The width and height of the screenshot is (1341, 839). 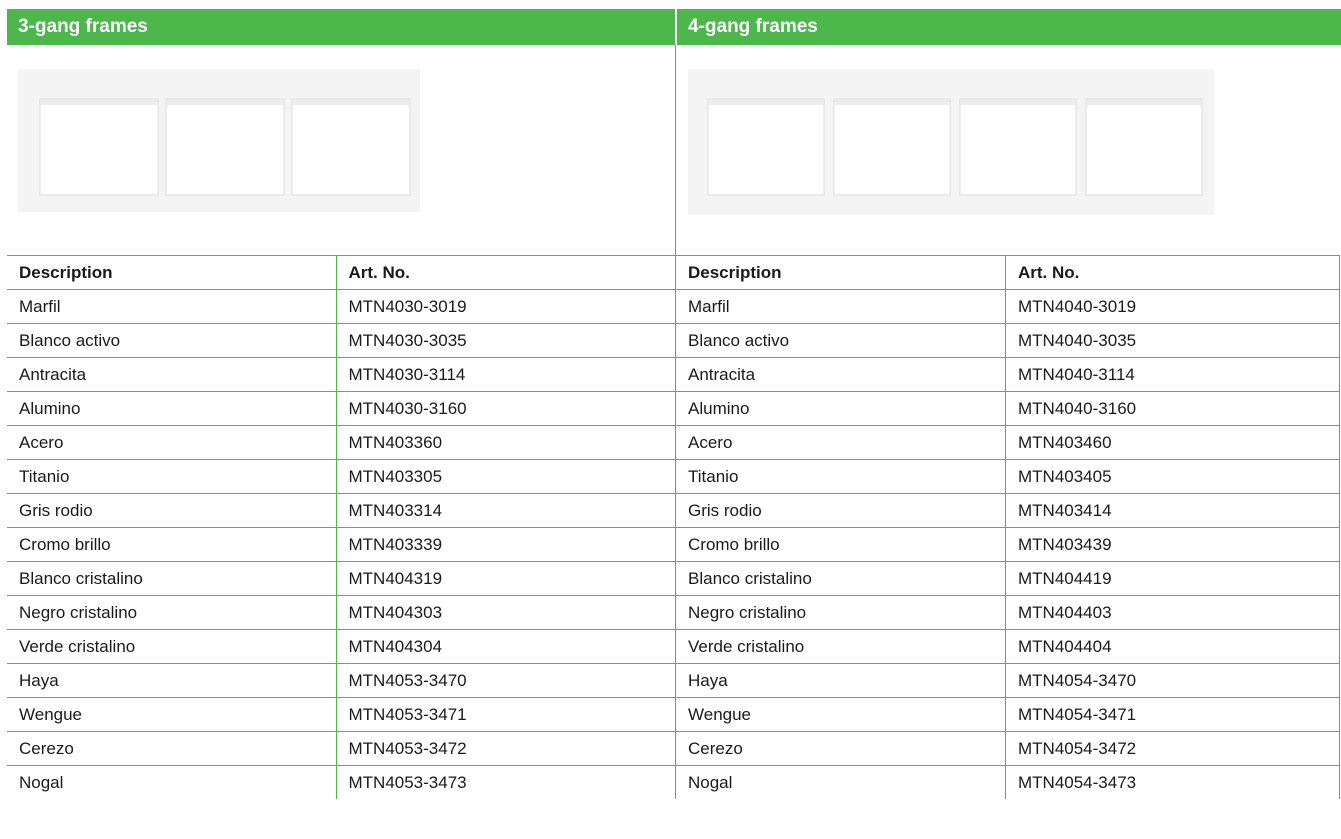 I want to click on cell-art-no: MTN404304, so click(x=505, y=646).